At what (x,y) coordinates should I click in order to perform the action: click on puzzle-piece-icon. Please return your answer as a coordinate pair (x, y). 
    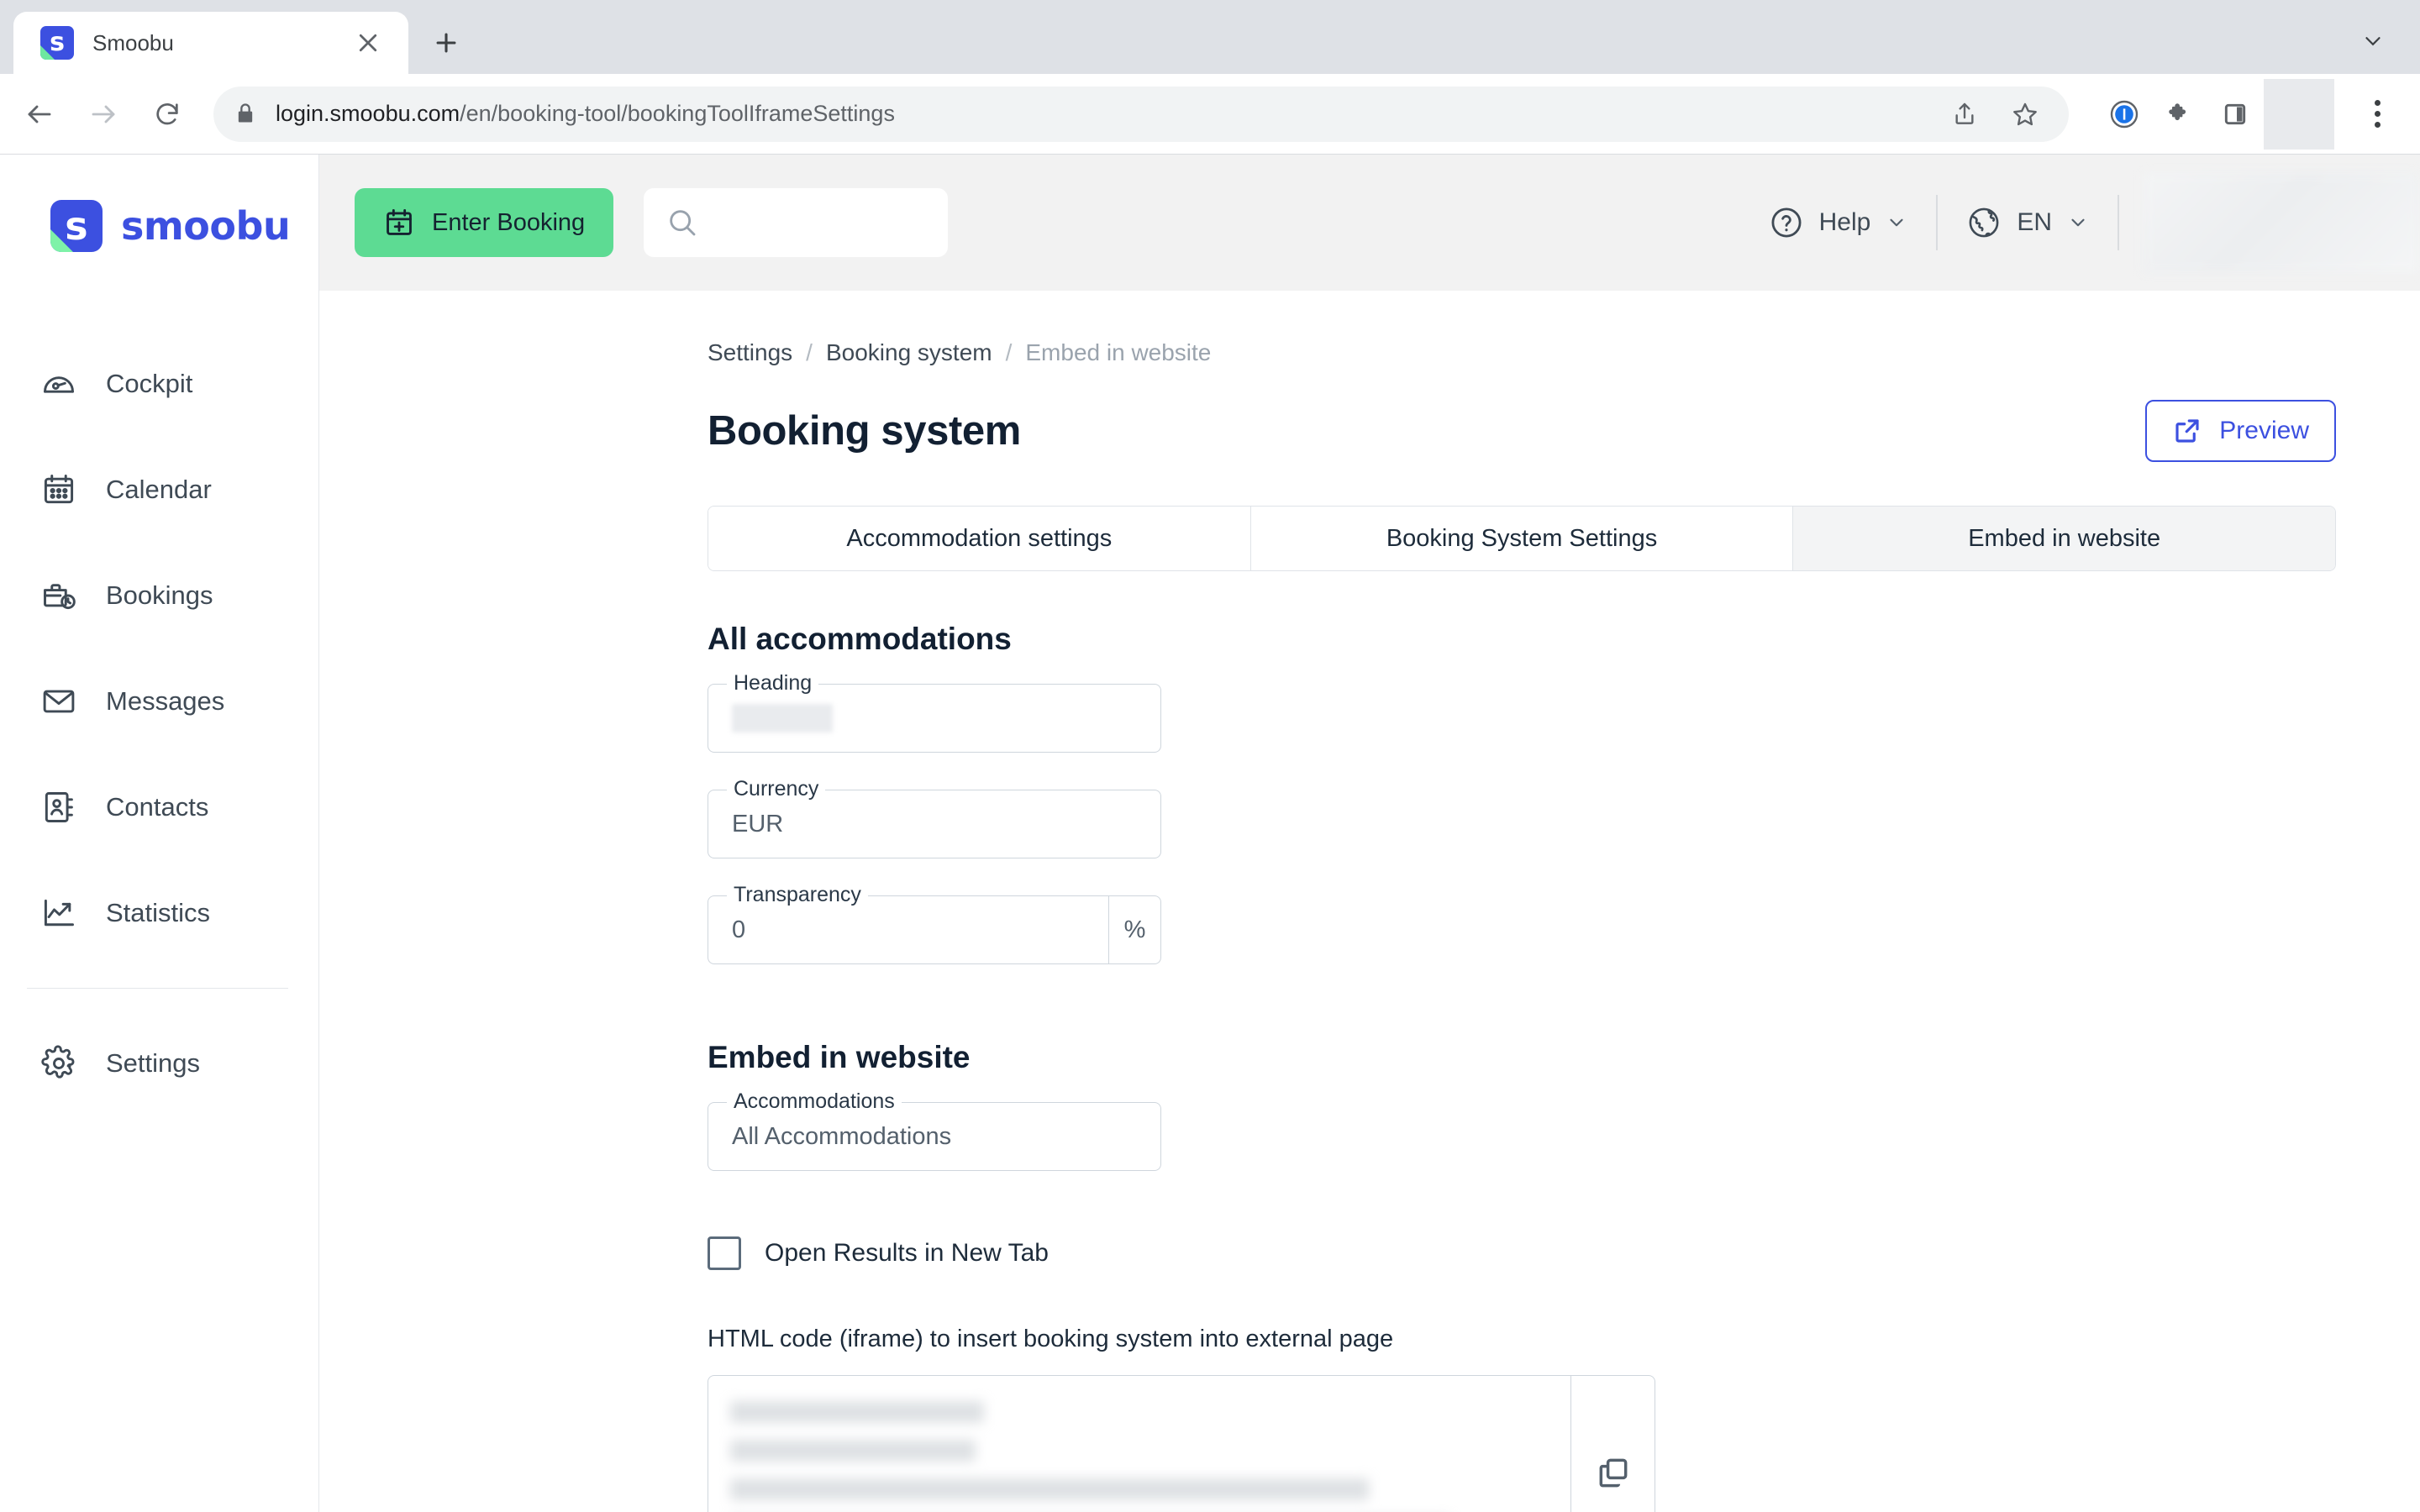
    Looking at the image, I should click on (2179, 114).